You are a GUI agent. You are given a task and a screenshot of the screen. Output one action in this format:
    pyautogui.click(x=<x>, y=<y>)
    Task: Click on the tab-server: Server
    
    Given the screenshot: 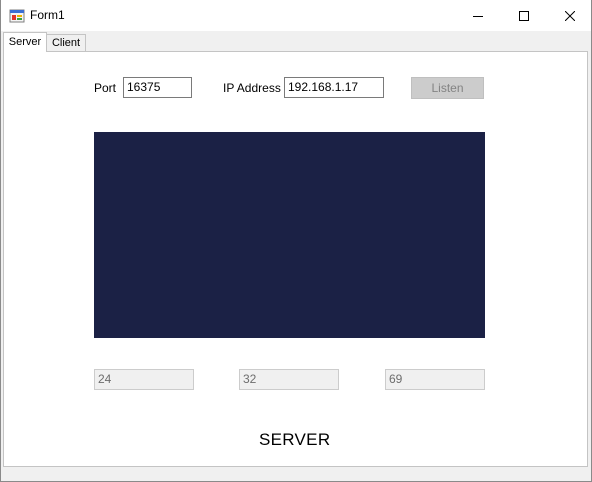 What is the action you would take?
    pyautogui.click(x=25, y=42)
    